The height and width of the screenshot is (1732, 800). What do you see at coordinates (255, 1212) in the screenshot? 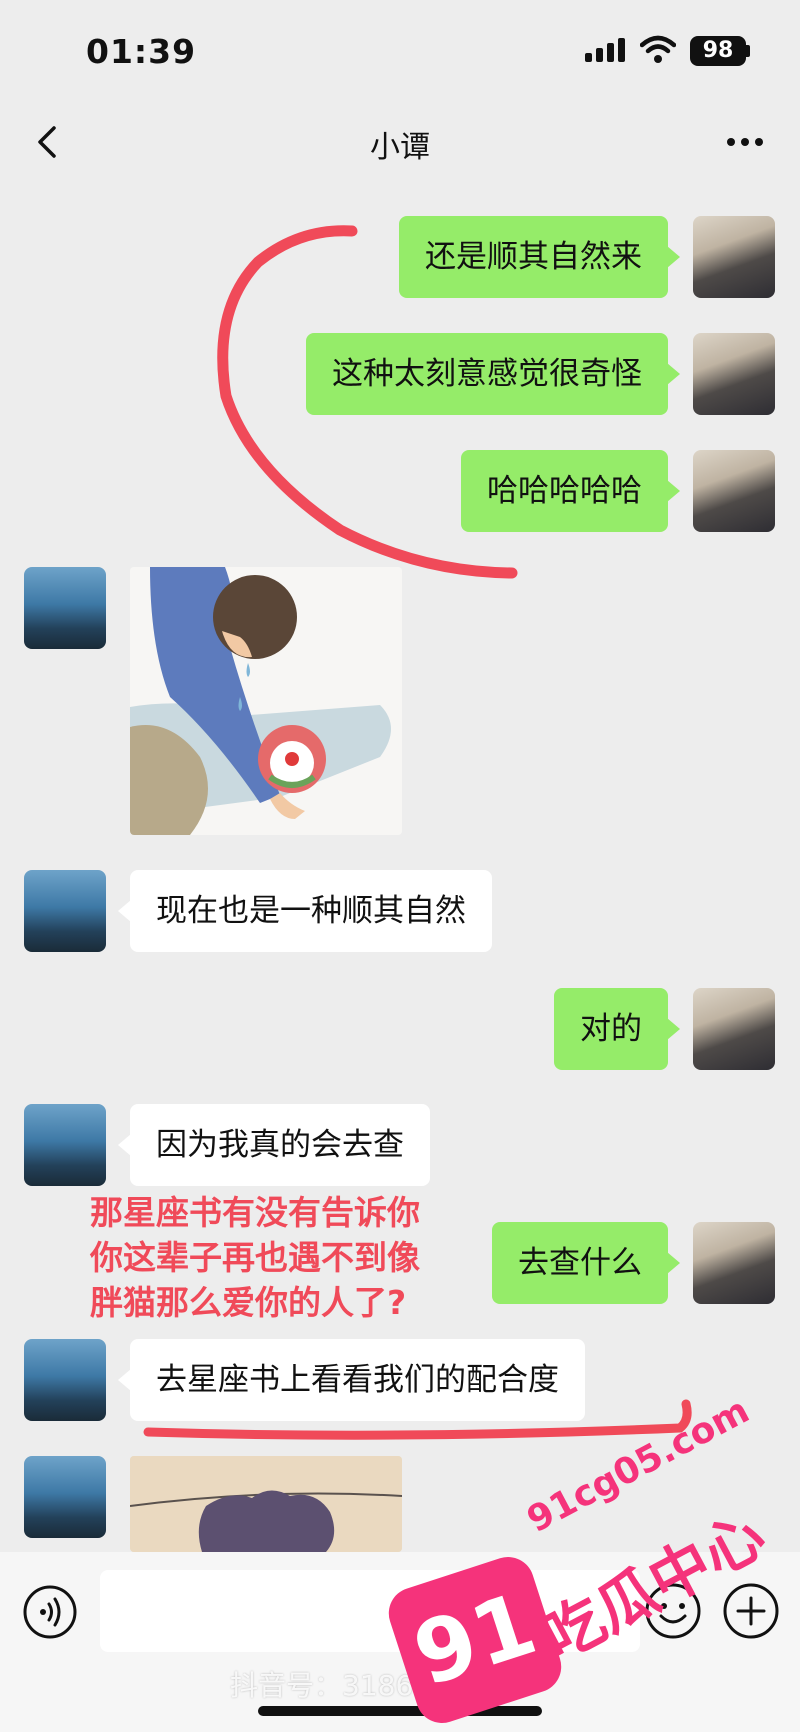
I see `overlay-caption-line: 那星座书有没有告诉你` at bounding box center [255, 1212].